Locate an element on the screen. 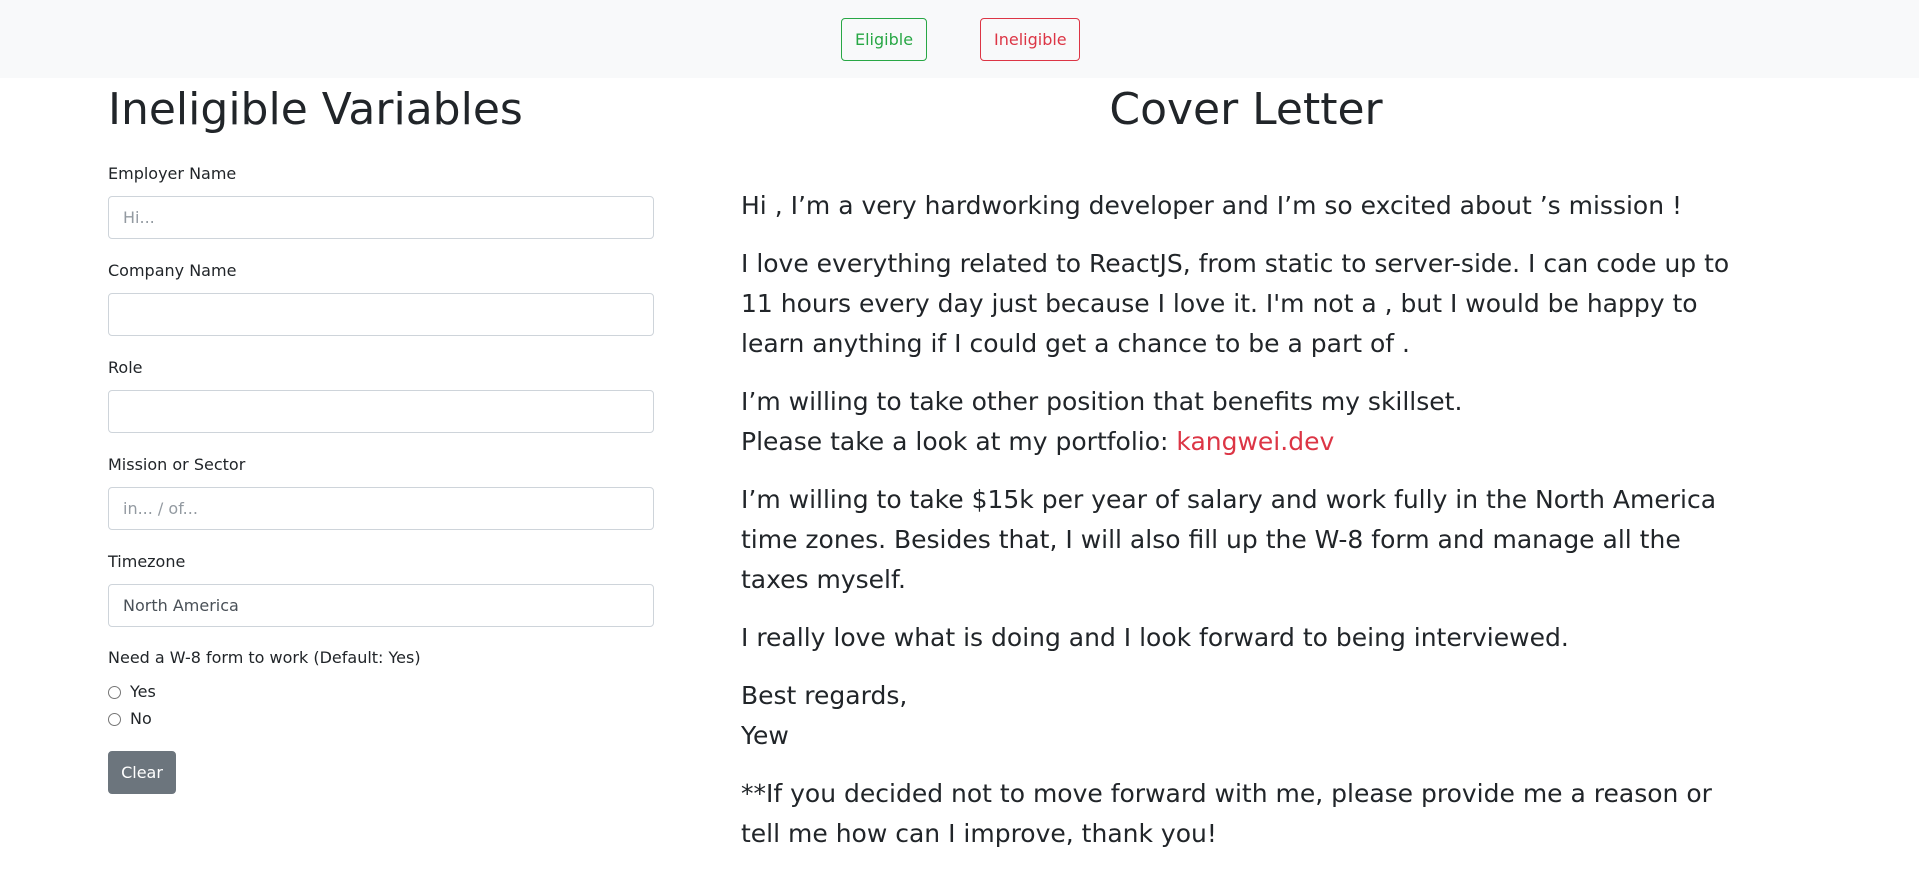 The width and height of the screenshot is (1919, 872). mission-sector-label: Mission or Sector is located at coordinates (177, 464).